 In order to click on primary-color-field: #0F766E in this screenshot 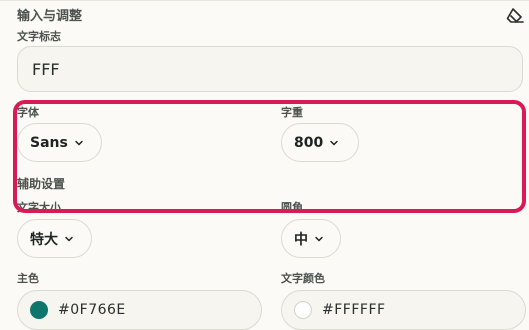, I will do `click(139, 310)`.